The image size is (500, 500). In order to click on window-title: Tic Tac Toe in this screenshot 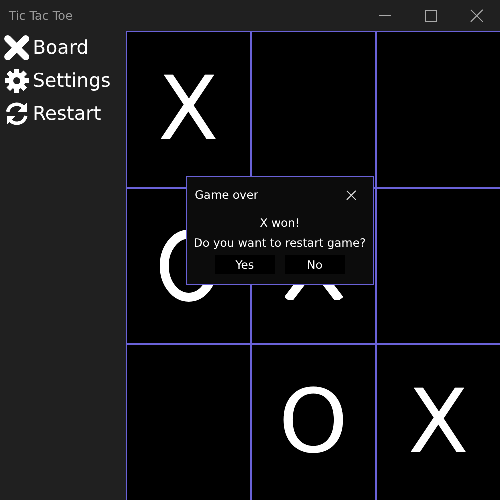, I will do `click(41, 15)`.